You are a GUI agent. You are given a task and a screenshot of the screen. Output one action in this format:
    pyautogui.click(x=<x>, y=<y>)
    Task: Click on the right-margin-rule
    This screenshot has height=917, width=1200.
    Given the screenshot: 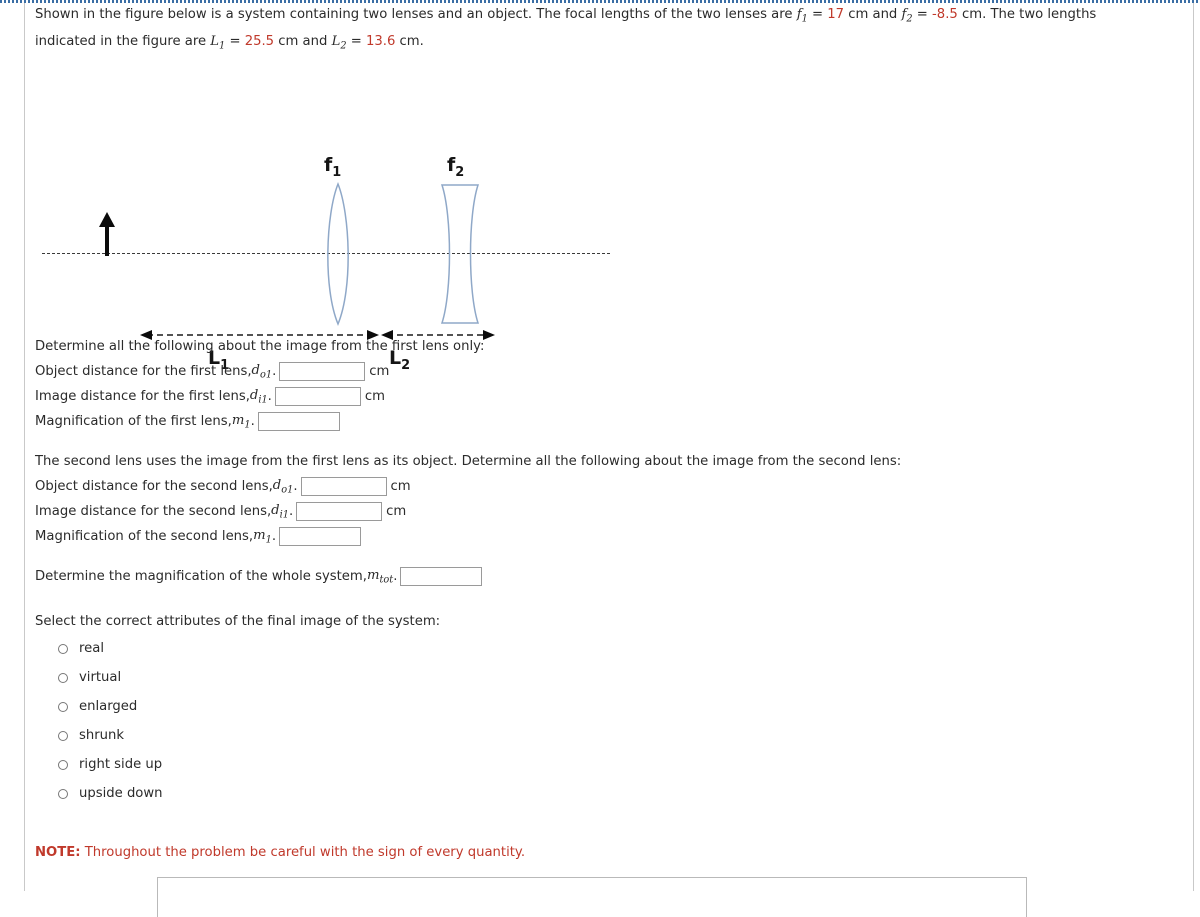 What is the action you would take?
    pyautogui.click(x=1193, y=447)
    